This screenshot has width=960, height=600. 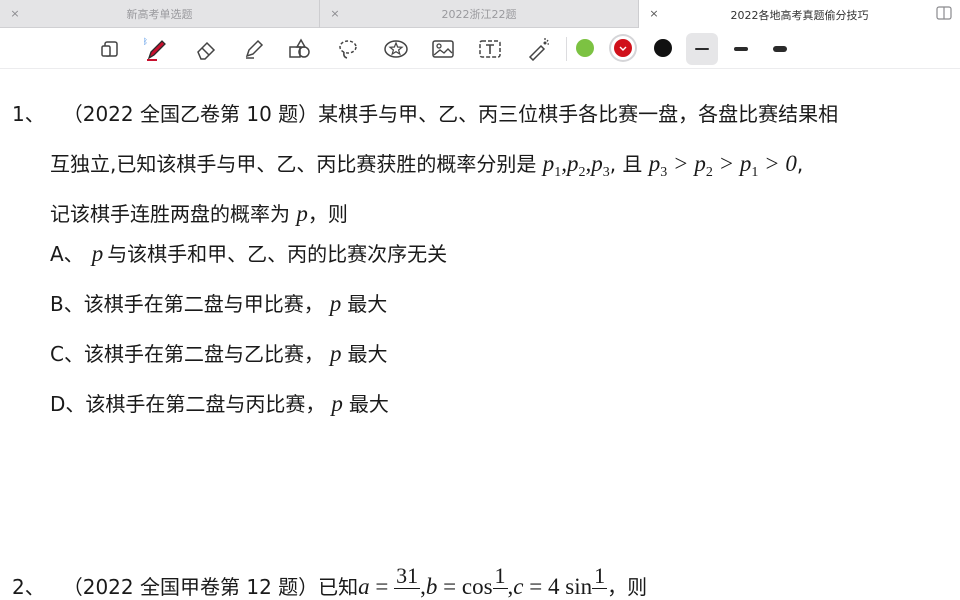 I want to click on toolbar-divider, so click(x=566, y=49).